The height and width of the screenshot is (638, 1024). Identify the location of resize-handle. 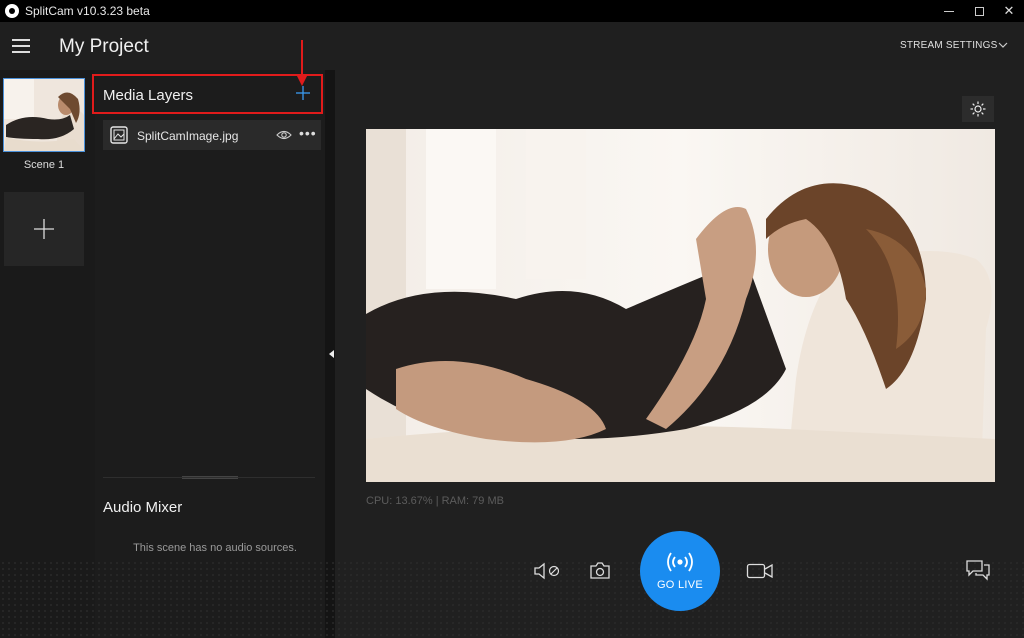
(210, 477).